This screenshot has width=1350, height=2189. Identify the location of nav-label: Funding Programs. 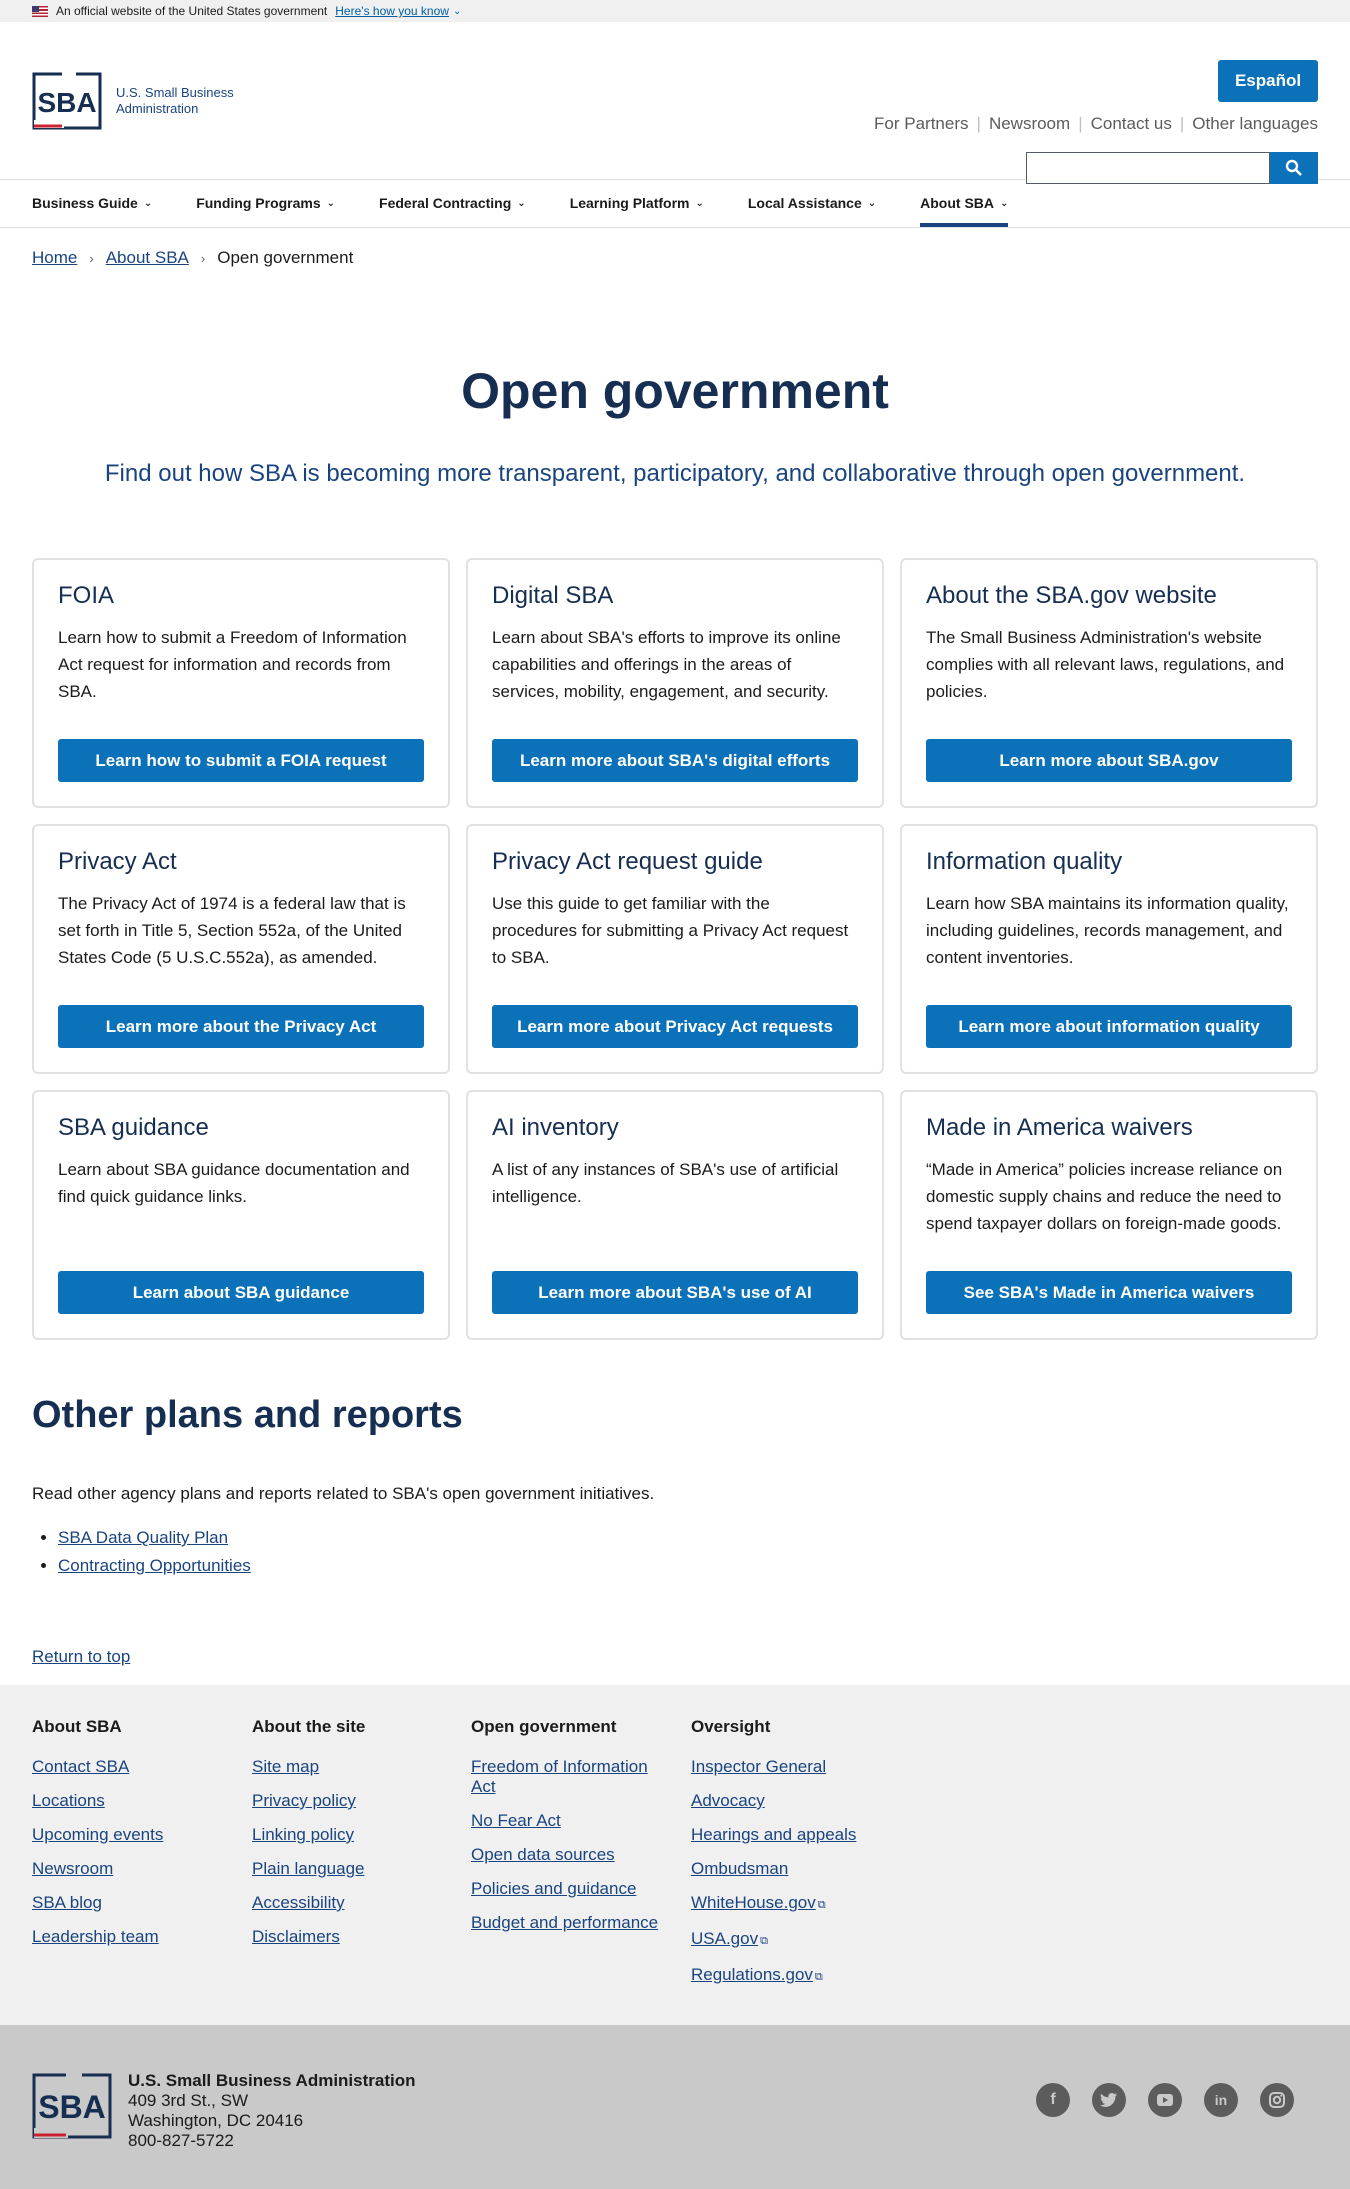
(258, 203).